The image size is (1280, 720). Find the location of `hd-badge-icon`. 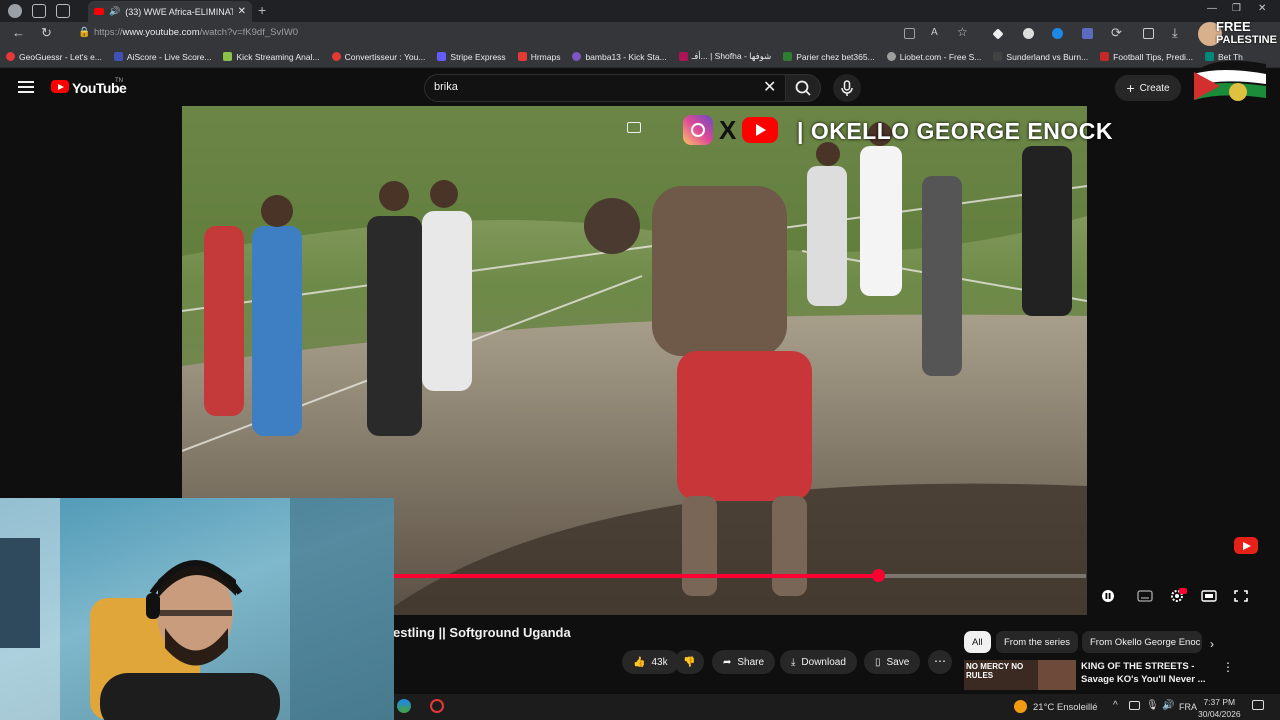

hd-badge-icon is located at coordinates (1183, 591).